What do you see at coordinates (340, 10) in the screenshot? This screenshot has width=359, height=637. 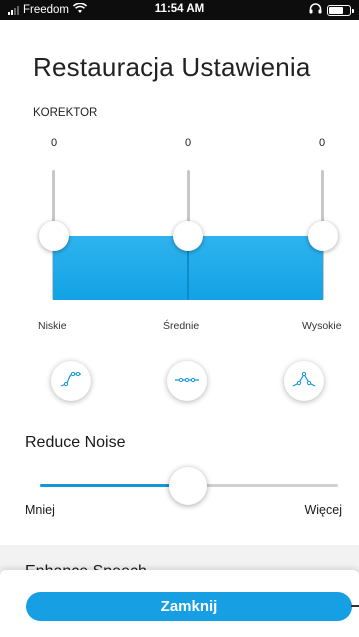 I see `battery-icon` at bounding box center [340, 10].